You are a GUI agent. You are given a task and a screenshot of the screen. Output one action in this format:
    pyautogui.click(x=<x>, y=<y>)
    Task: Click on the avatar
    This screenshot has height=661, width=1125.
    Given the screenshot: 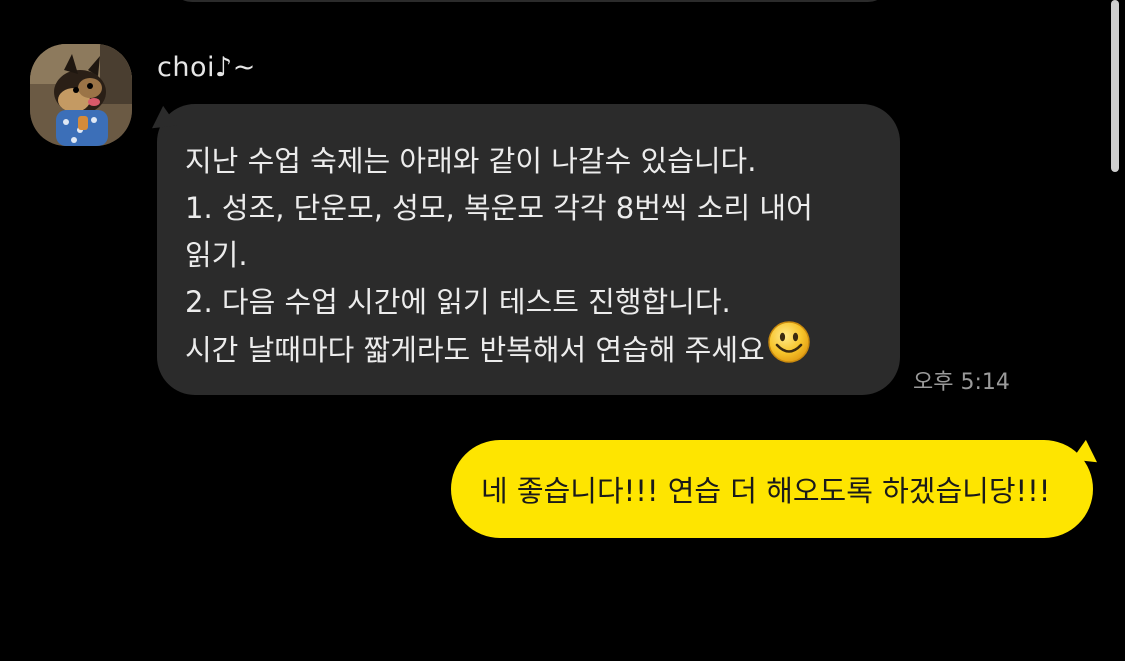 What is the action you would take?
    pyautogui.click(x=81, y=95)
    